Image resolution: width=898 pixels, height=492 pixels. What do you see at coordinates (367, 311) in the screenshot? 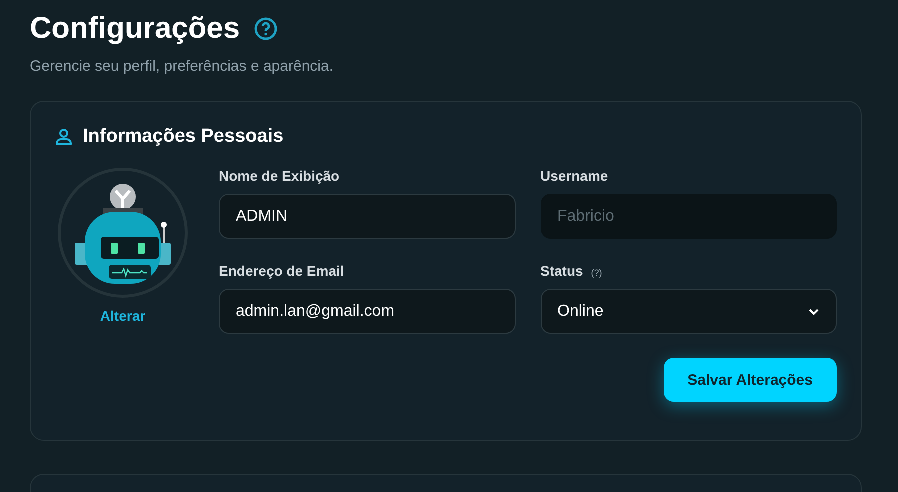
I see `text-field: admin.lan@gmail.com` at bounding box center [367, 311].